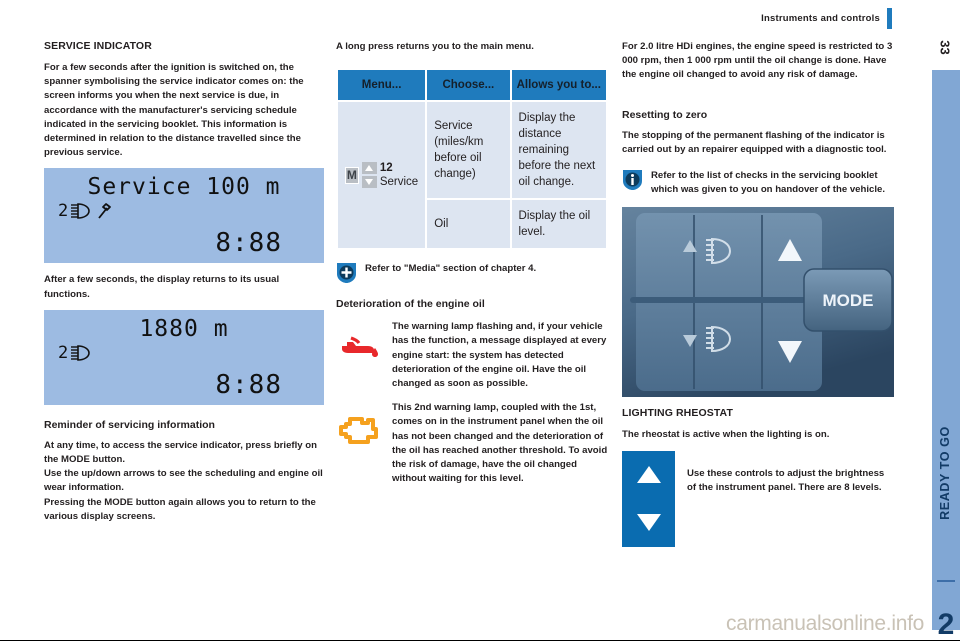 Image resolution: width=960 pixels, height=641 pixels. Describe the element at coordinates (945, 473) in the screenshot. I see `chapter-label: READY TO GO` at that location.